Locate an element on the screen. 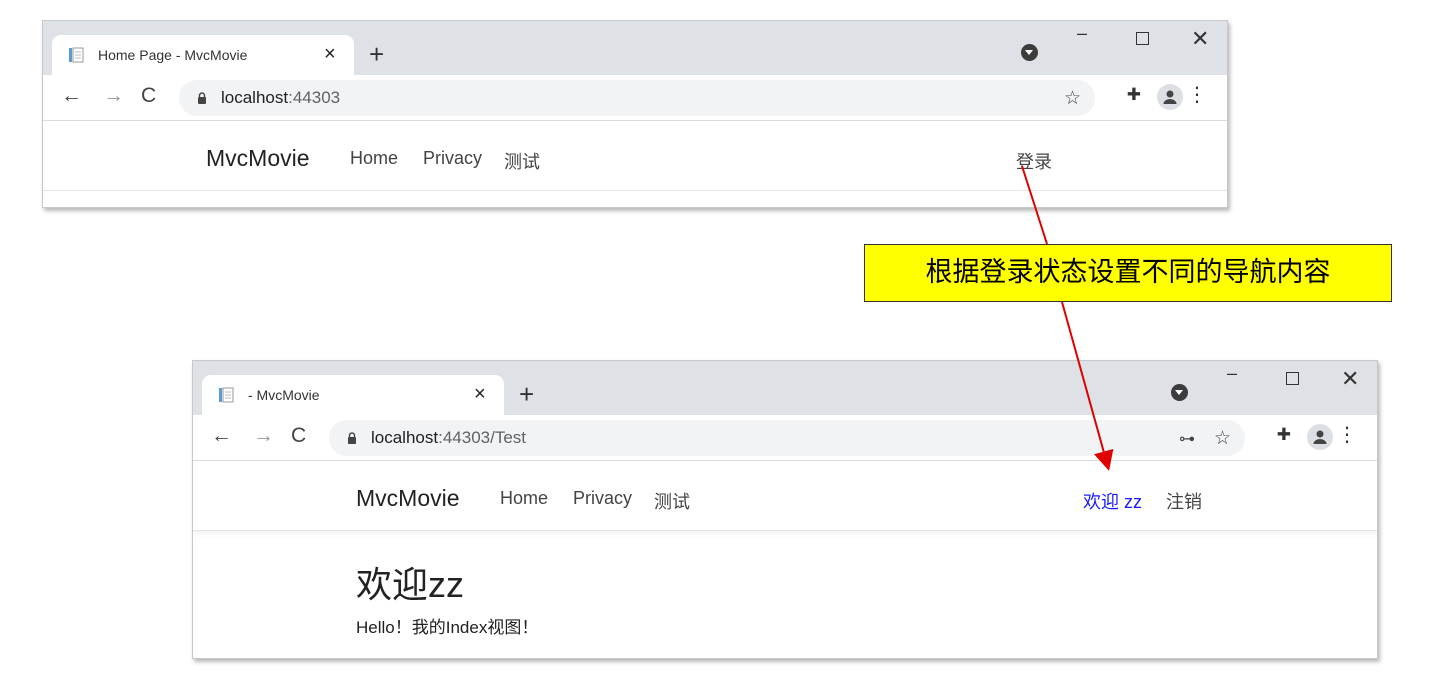  annotation-callout: 根据登录状态设置不同的导航内容 is located at coordinates (1128, 273).